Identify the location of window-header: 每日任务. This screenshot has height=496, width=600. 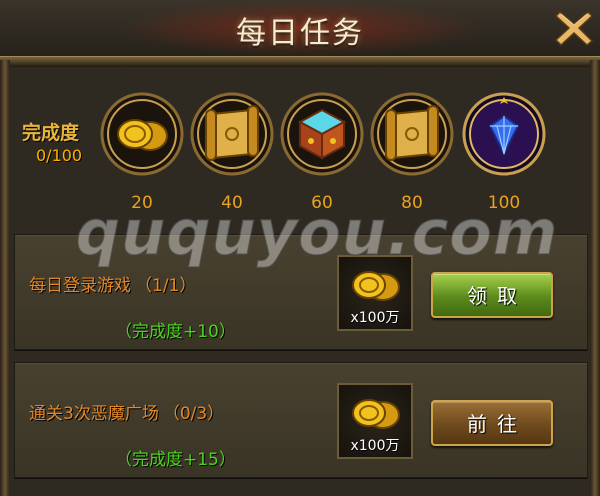
(300, 28).